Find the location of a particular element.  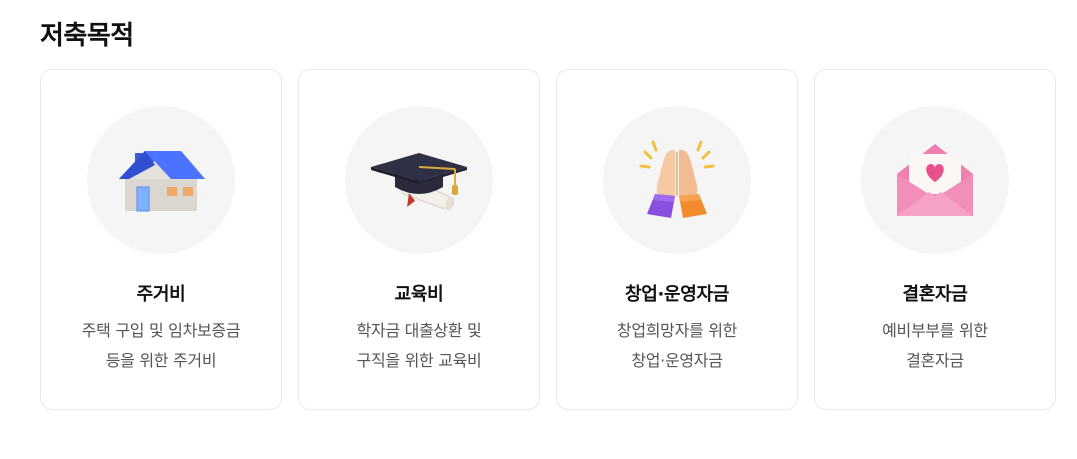

love-letter-icon is located at coordinates (935, 180).